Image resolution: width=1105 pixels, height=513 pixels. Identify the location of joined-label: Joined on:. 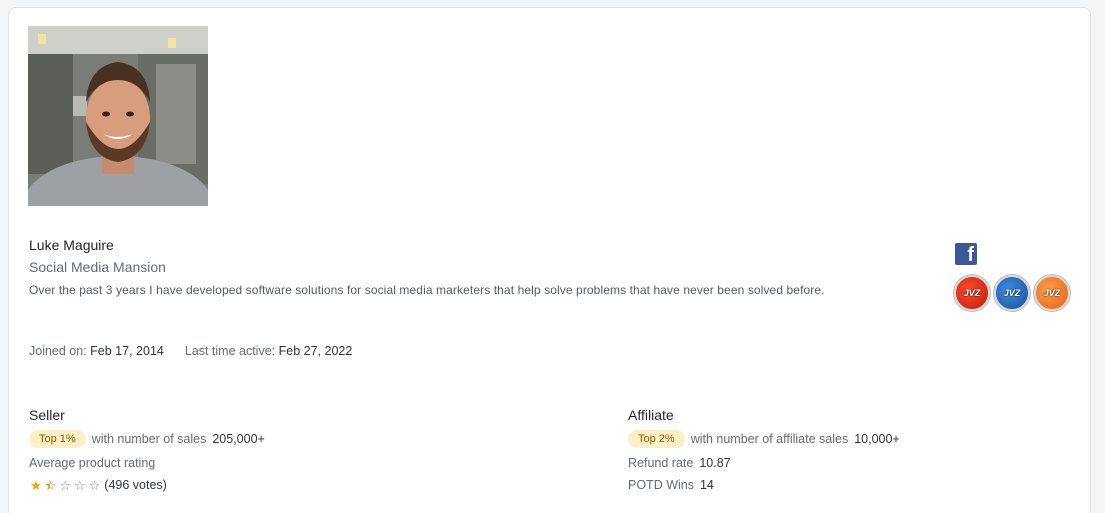
(58, 351).